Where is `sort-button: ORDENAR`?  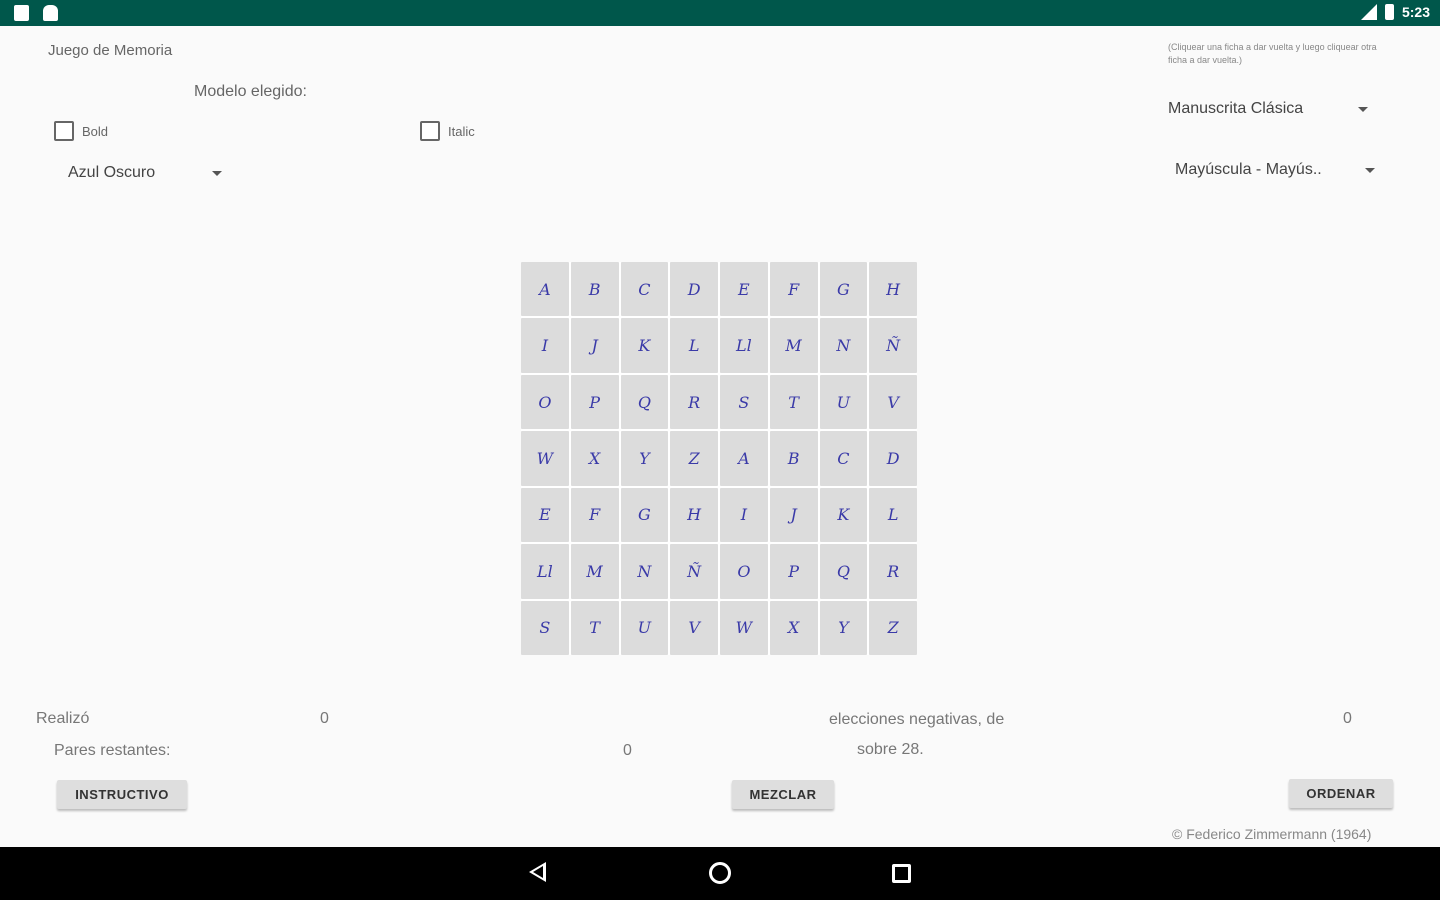 sort-button: ORDENAR is located at coordinates (1341, 793).